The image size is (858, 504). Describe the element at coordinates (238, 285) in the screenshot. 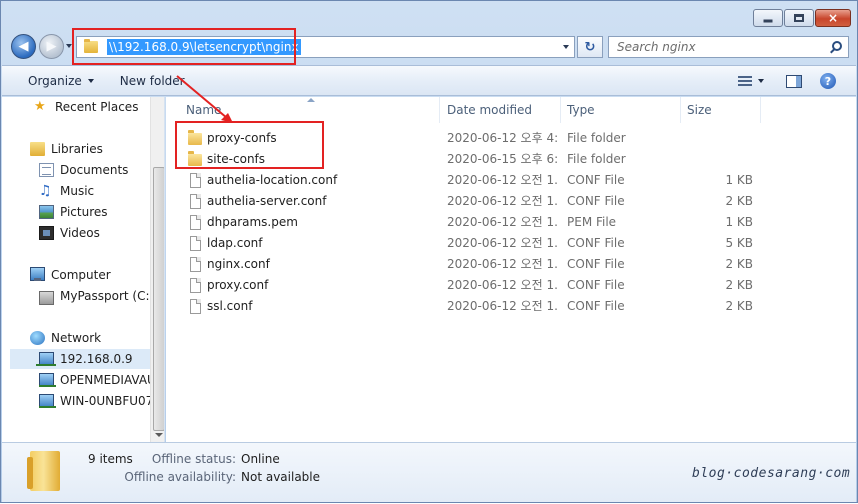

I see `file-name: proxy.conf` at that location.